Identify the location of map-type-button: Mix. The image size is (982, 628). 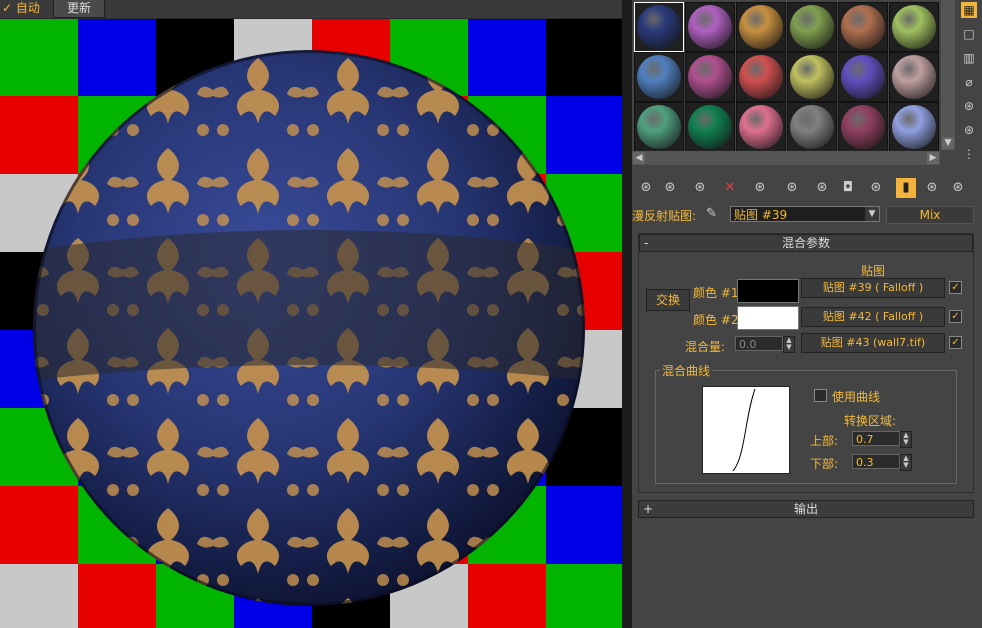
(930, 215).